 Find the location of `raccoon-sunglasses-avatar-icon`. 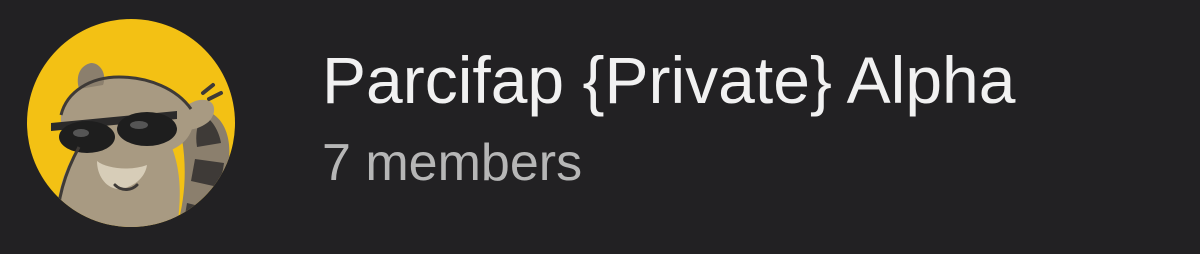

raccoon-sunglasses-avatar-icon is located at coordinates (131, 123).